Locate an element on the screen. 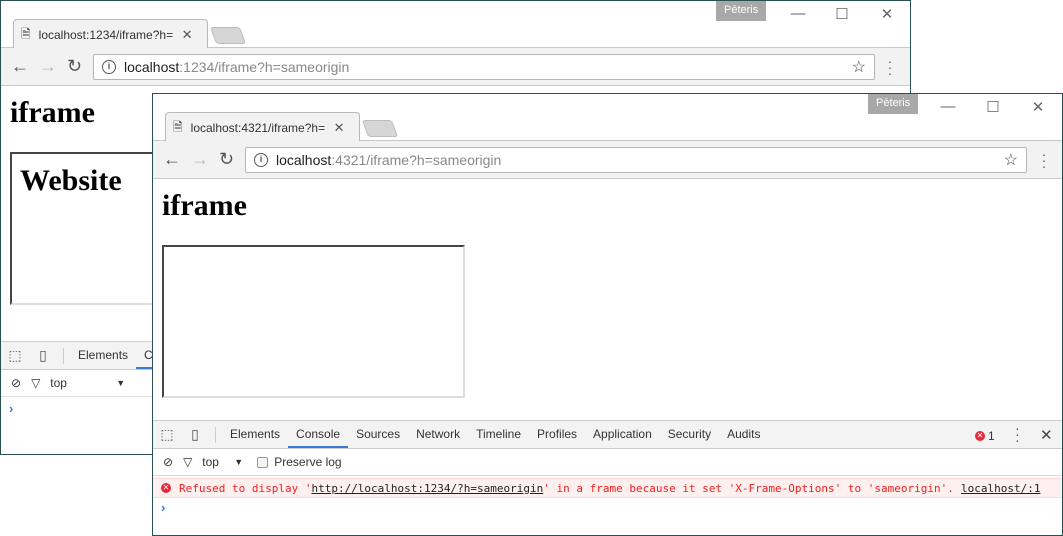  tab-console: Console is located at coordinates (318, 434).